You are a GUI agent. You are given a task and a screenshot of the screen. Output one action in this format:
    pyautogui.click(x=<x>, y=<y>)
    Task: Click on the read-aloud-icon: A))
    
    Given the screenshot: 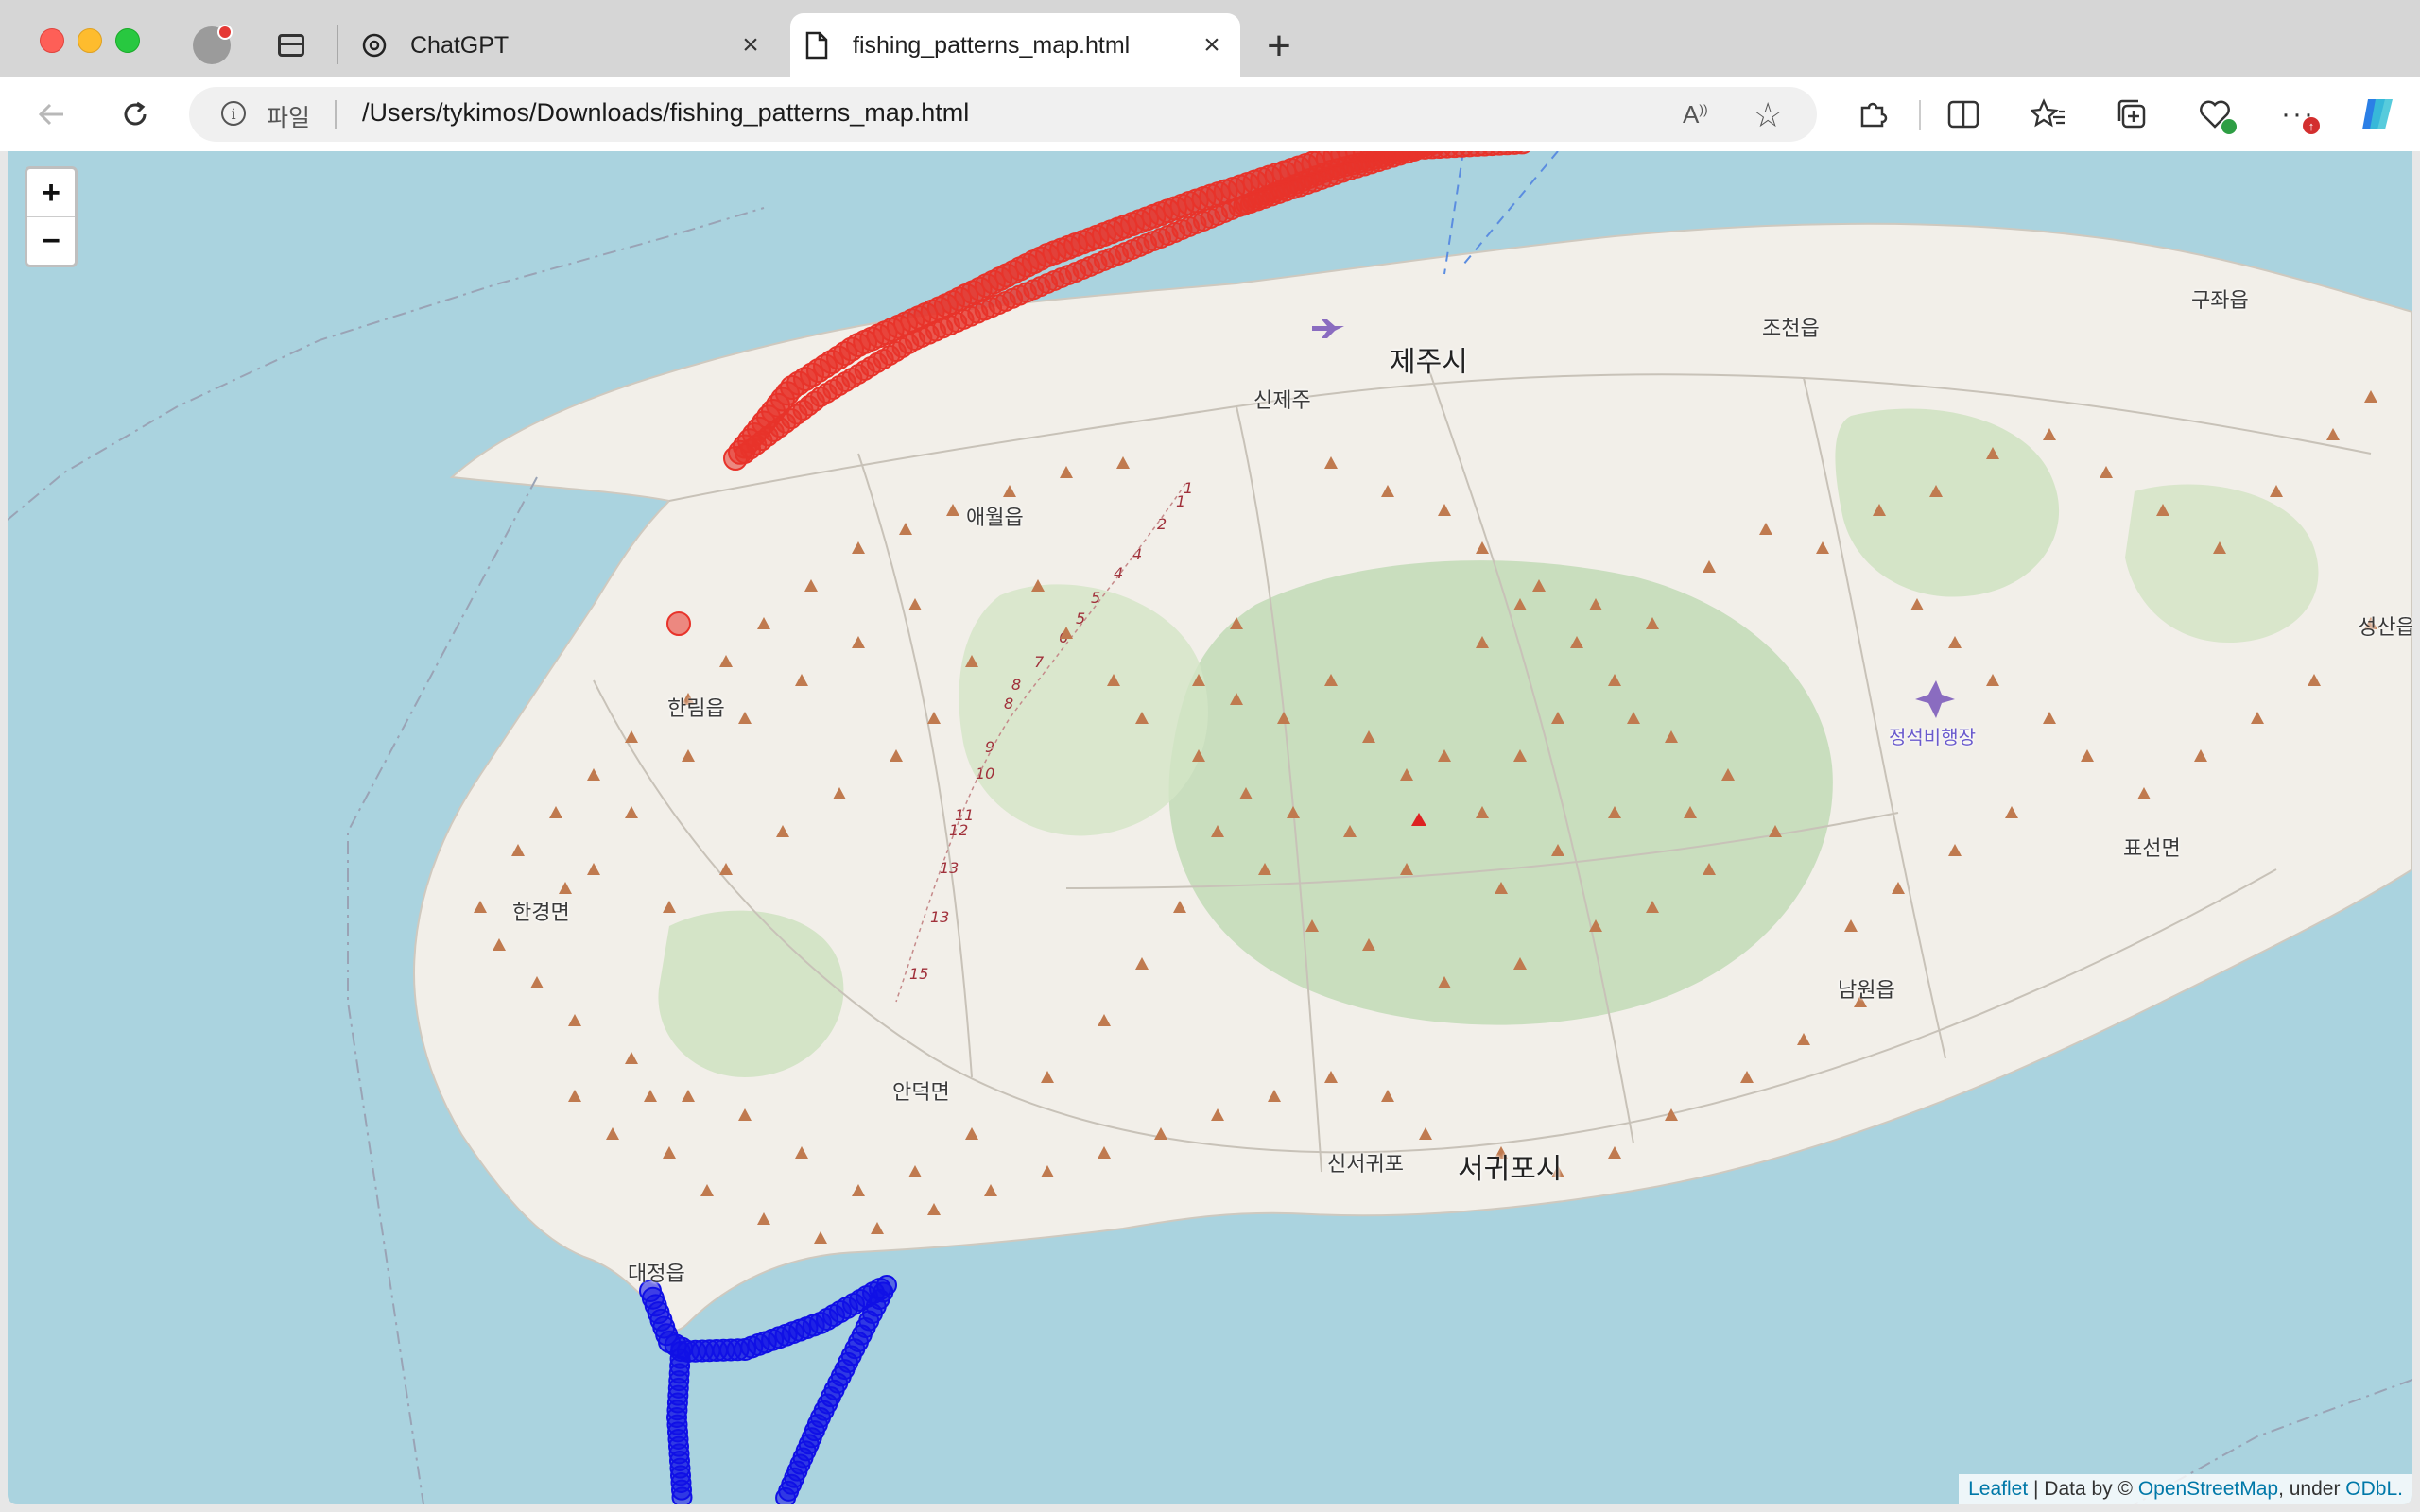 What is the action you would take?
    pyautogui.click(x=1695, y=114)
    